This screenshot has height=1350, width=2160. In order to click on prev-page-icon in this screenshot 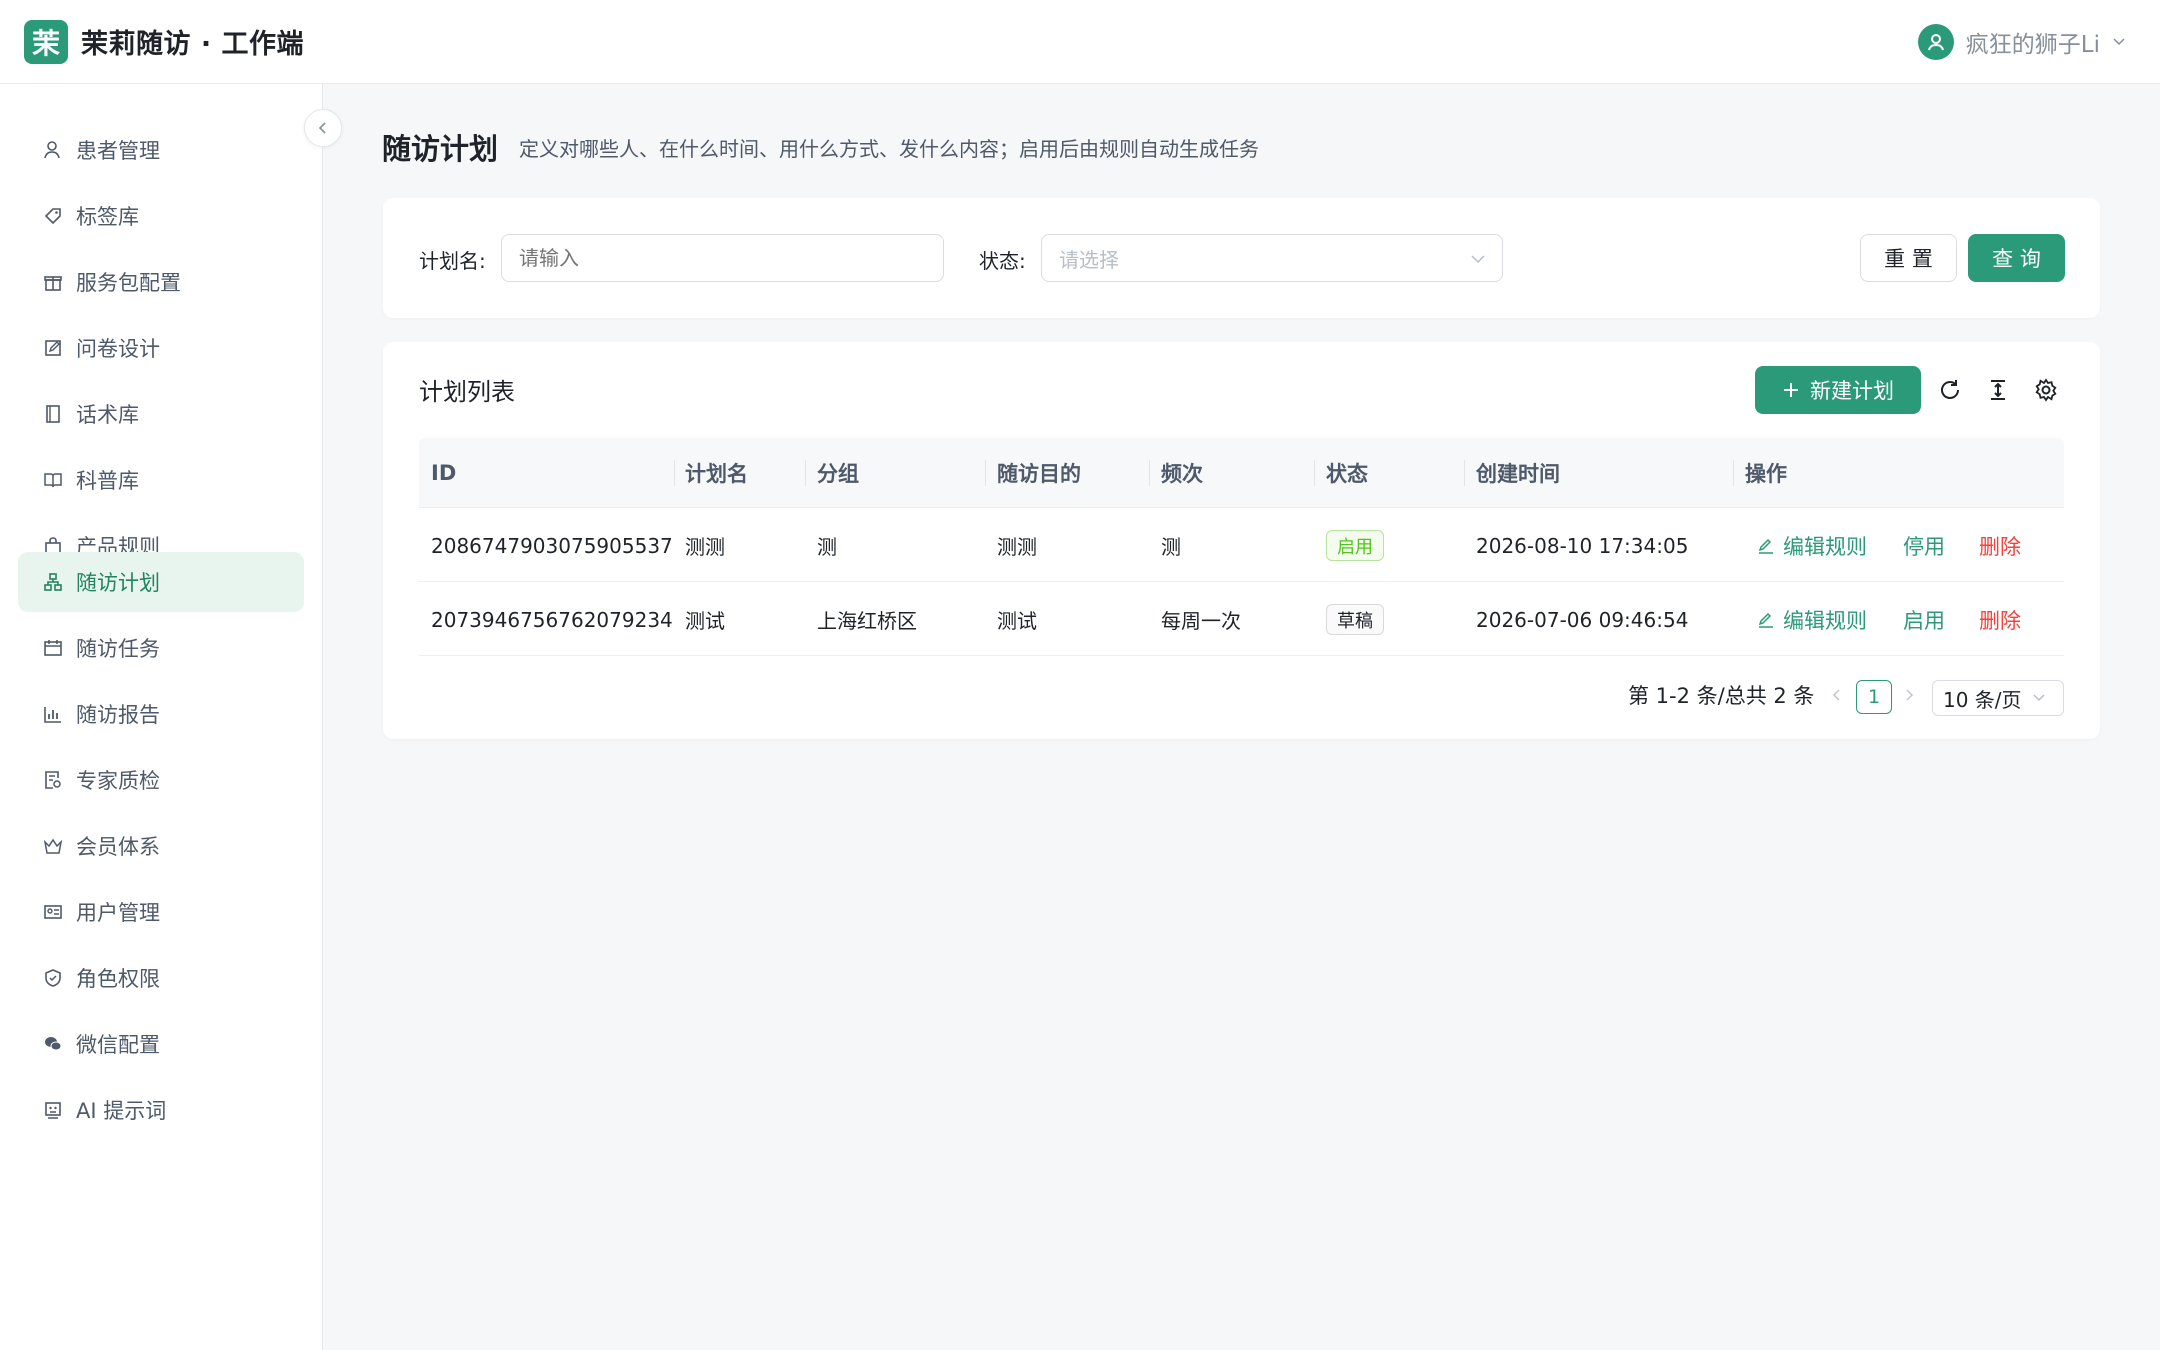, I will do `click(1837, 695)`.